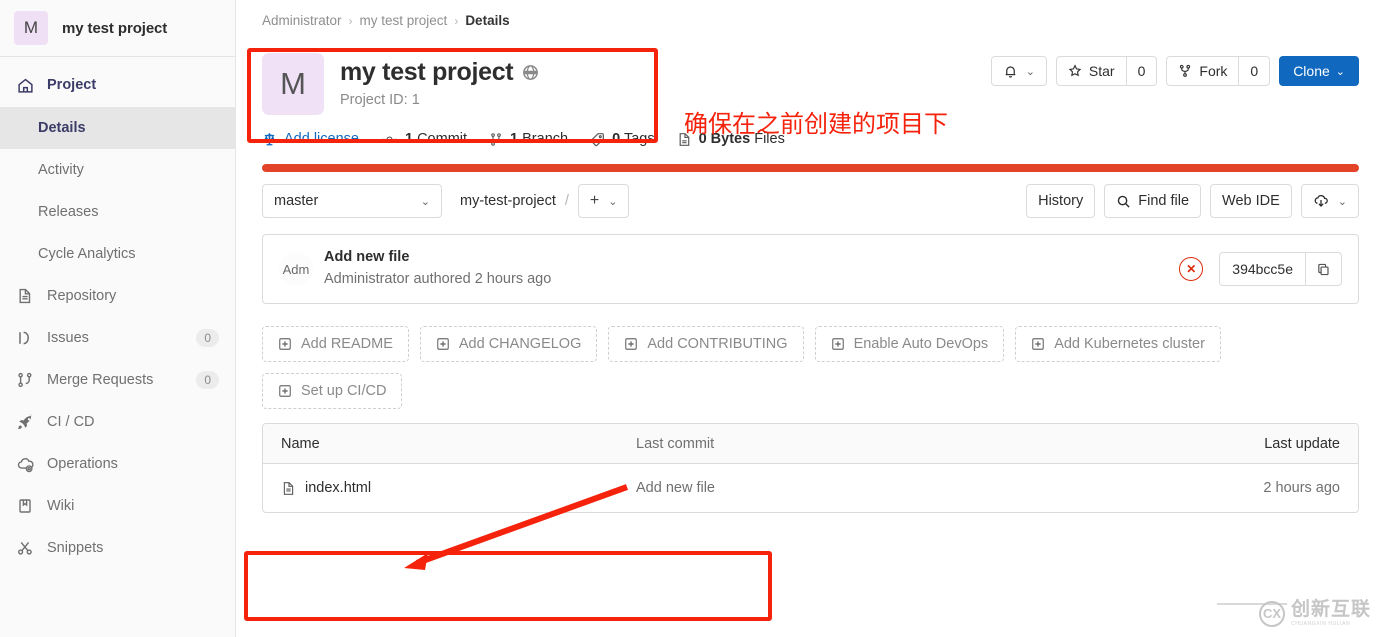 The height and width of the screenshot is (637, 1379). I want to click on home-icon, so click(25, 85).